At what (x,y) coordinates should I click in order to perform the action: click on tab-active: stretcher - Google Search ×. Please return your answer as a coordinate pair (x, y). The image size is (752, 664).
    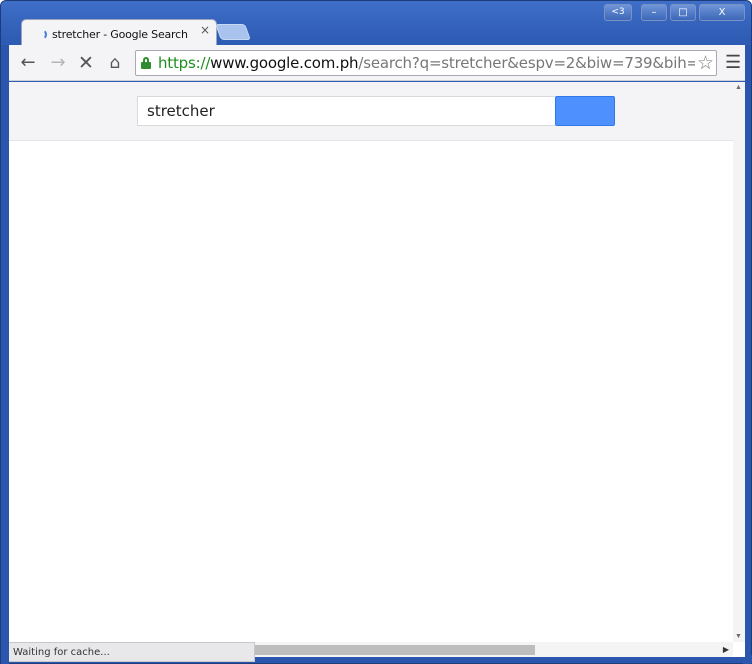
    Looking at the image, I should click on (119, 32).